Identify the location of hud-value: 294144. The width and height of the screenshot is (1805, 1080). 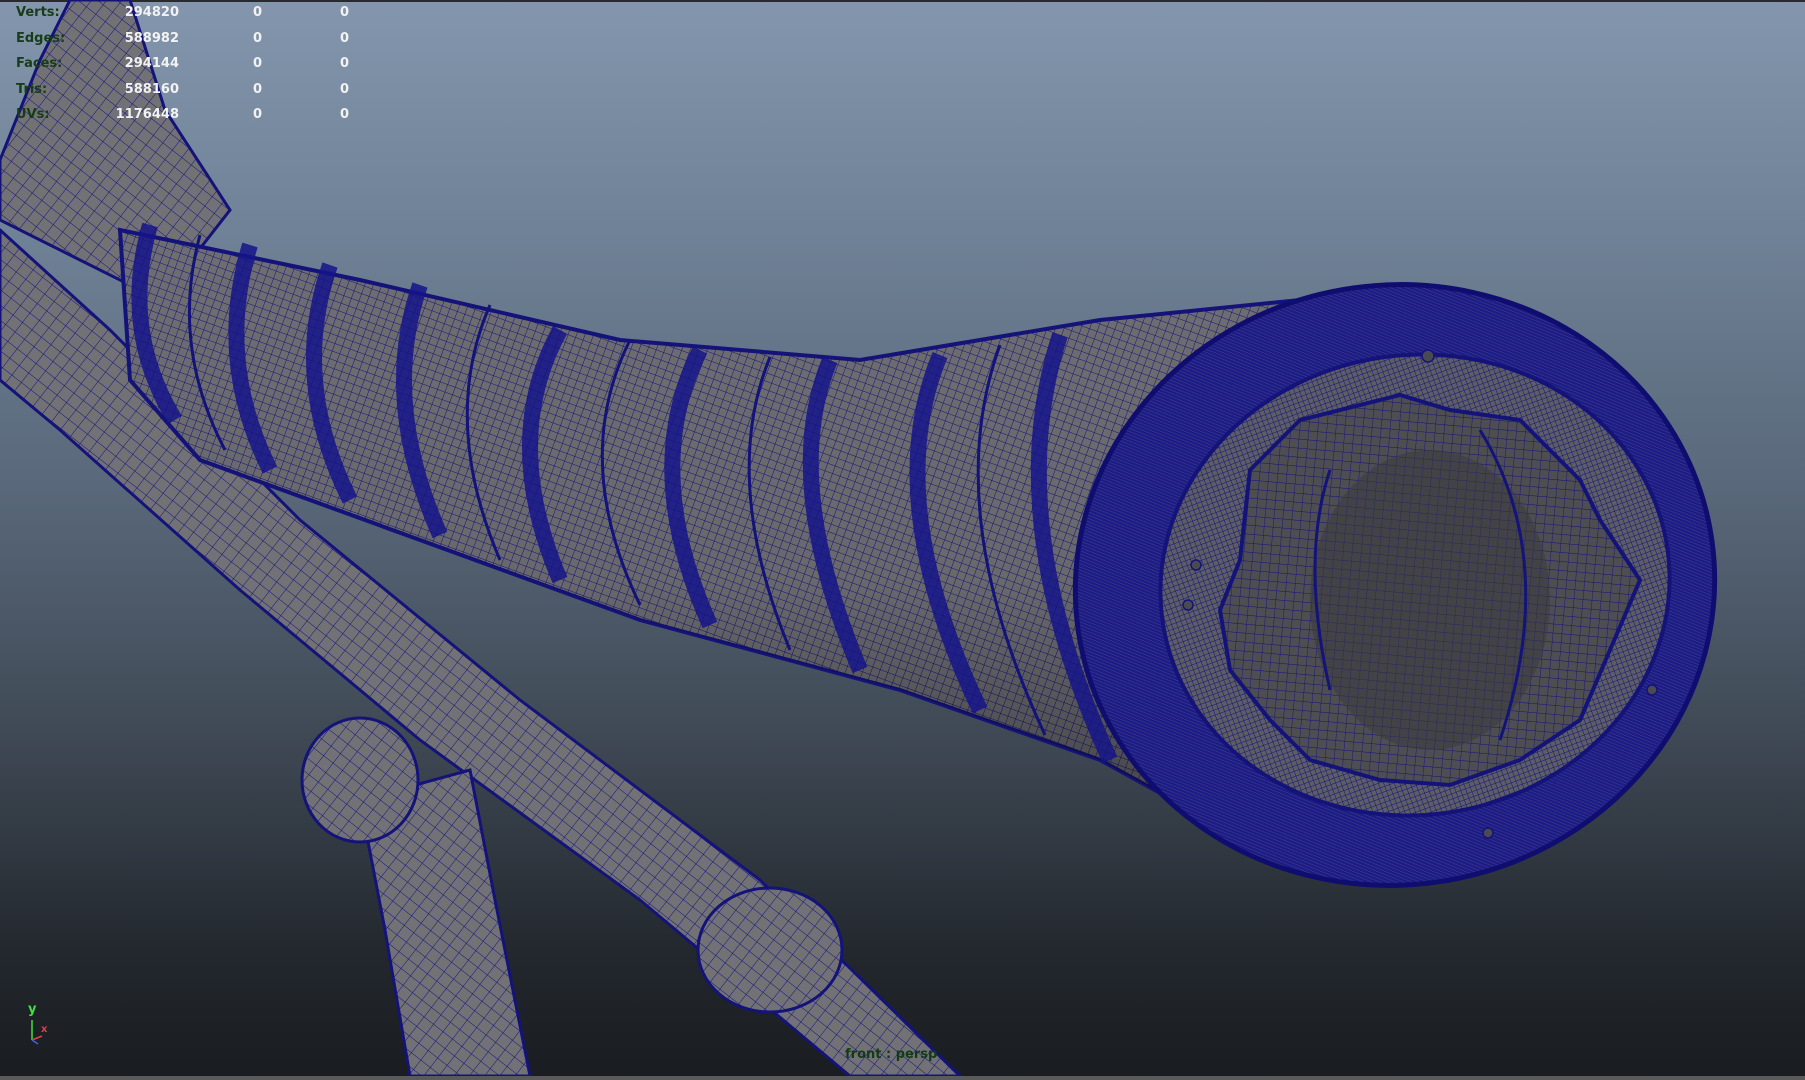
(151, 63).